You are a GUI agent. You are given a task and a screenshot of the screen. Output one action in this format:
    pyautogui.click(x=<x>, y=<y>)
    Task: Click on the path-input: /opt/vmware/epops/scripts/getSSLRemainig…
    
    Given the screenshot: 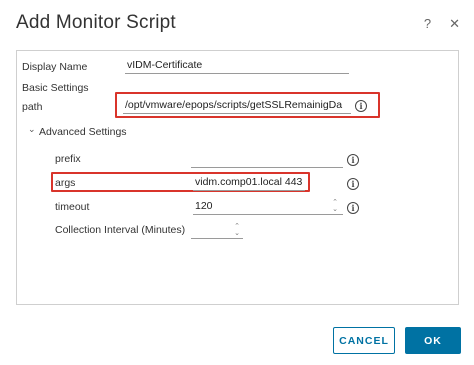 What is the action you would take?
    pyautogui.click(x=237, y=106)
    